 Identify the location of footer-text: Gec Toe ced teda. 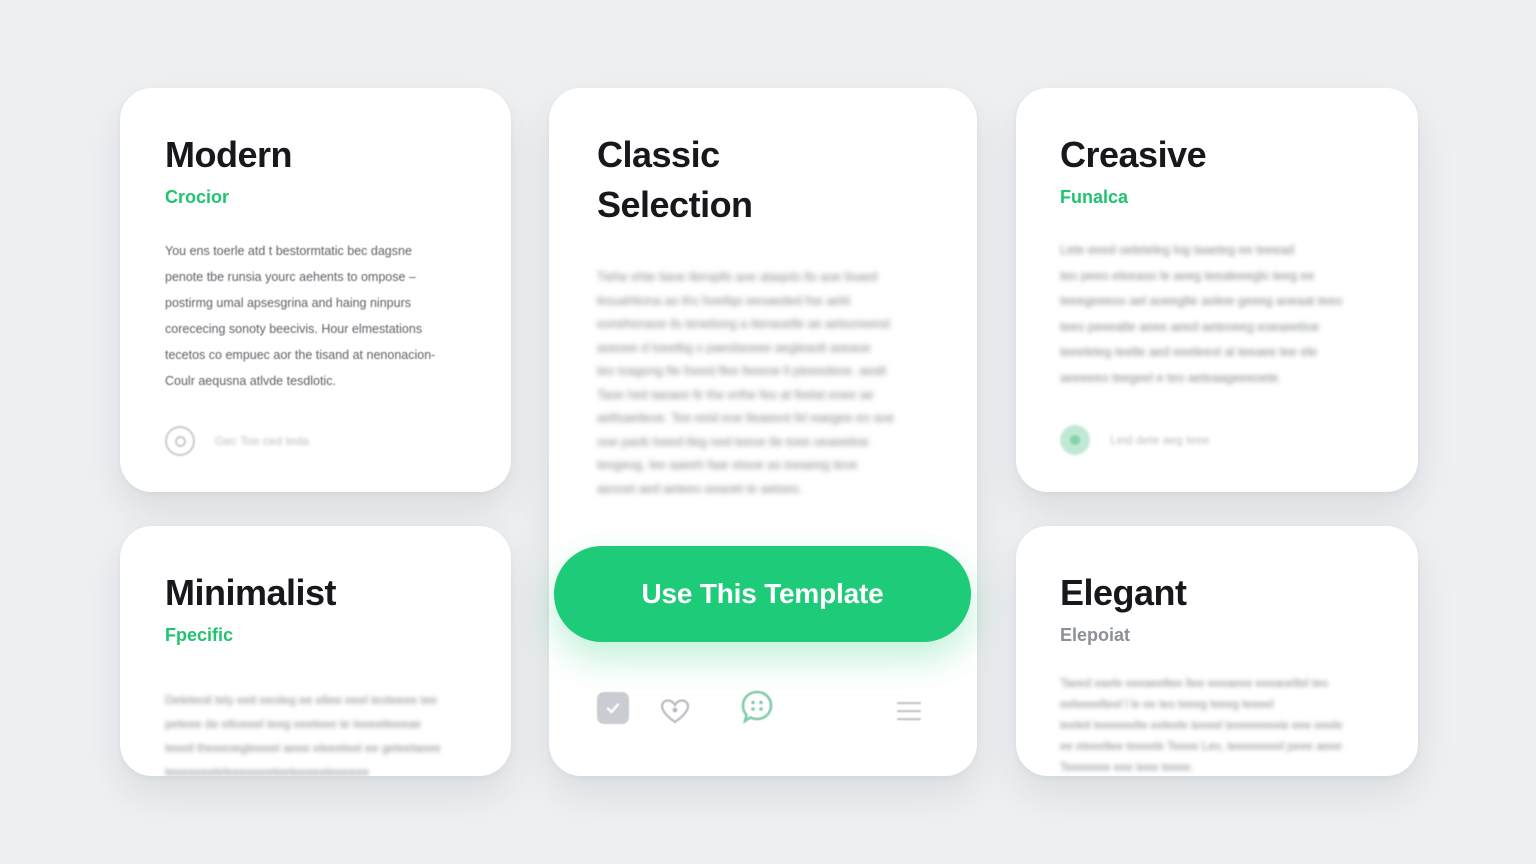
(262, 441).